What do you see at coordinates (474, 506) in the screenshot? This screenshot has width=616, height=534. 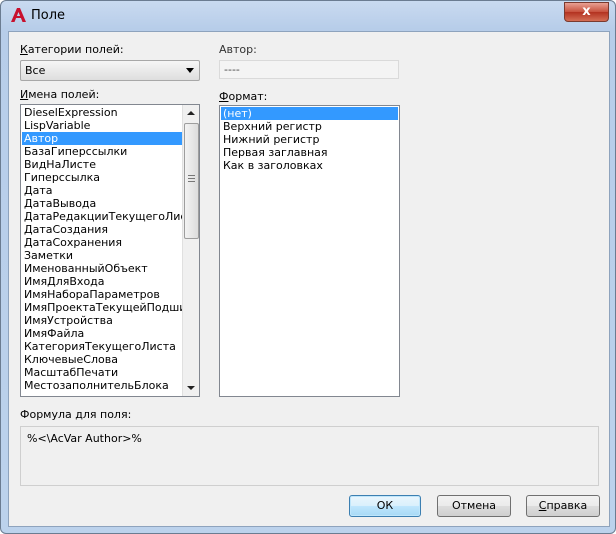 I see `cancel-button: Отмена` at bounding box center [474, 506].